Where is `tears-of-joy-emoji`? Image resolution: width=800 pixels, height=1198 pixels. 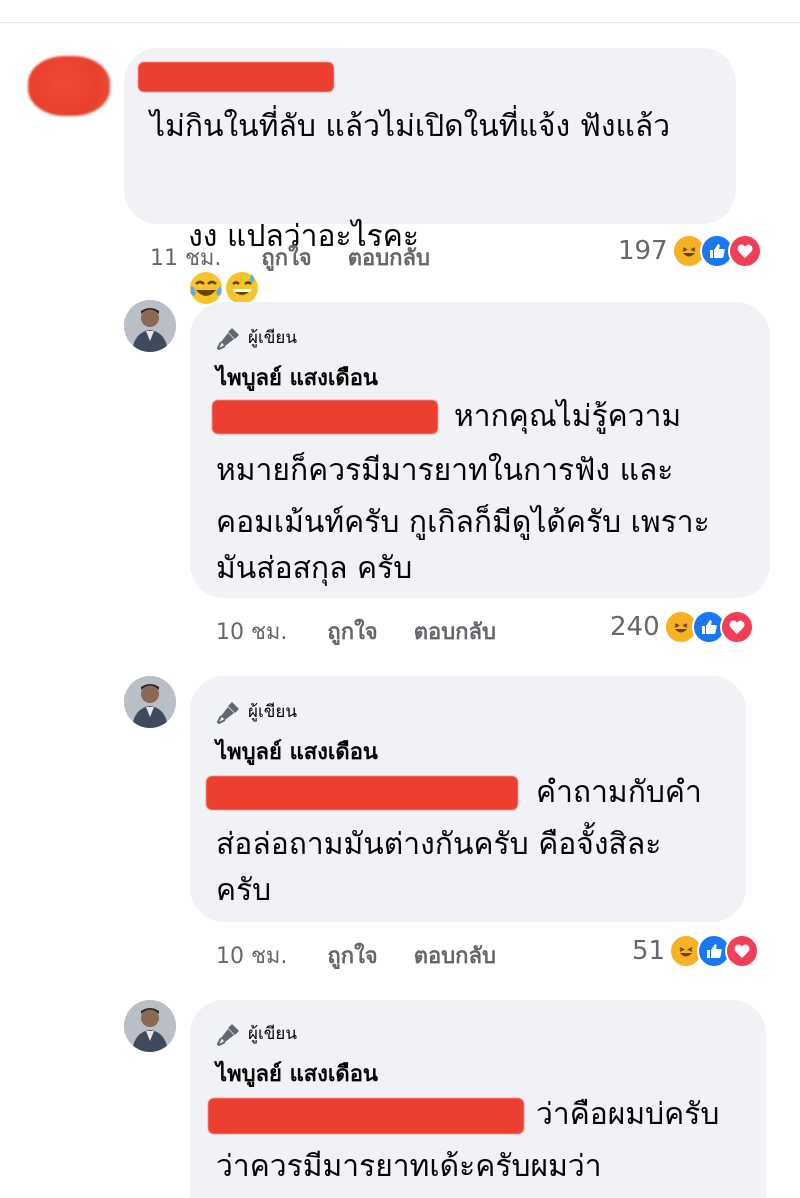 tears-of-joy-emoji is located at coordinates (206, 288).